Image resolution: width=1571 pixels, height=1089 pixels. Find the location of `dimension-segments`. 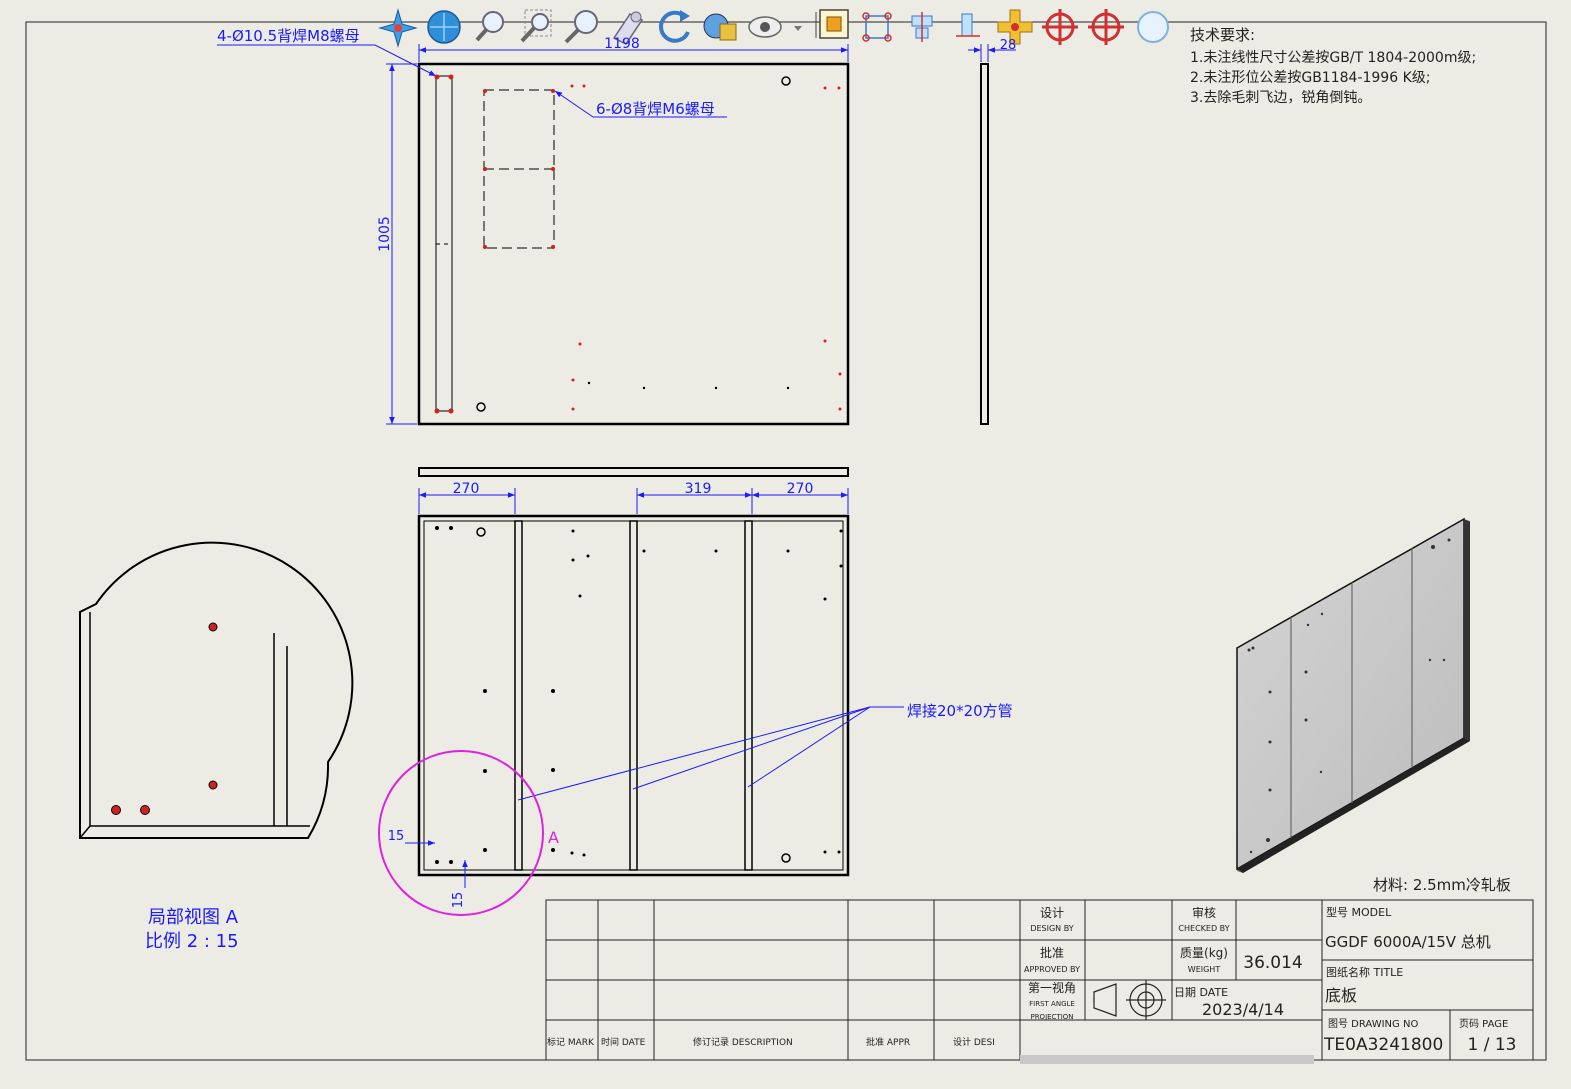

dimension-segments is located at coordinates (633, 501).